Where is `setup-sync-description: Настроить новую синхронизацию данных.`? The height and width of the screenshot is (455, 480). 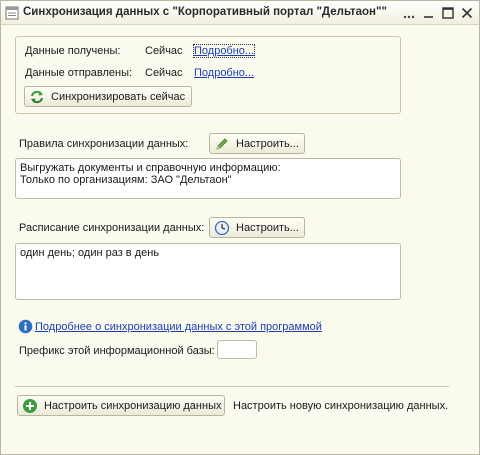 setup-sync-description: Настроить новую синхронизацию данных. is located at coordinates (341, 406).